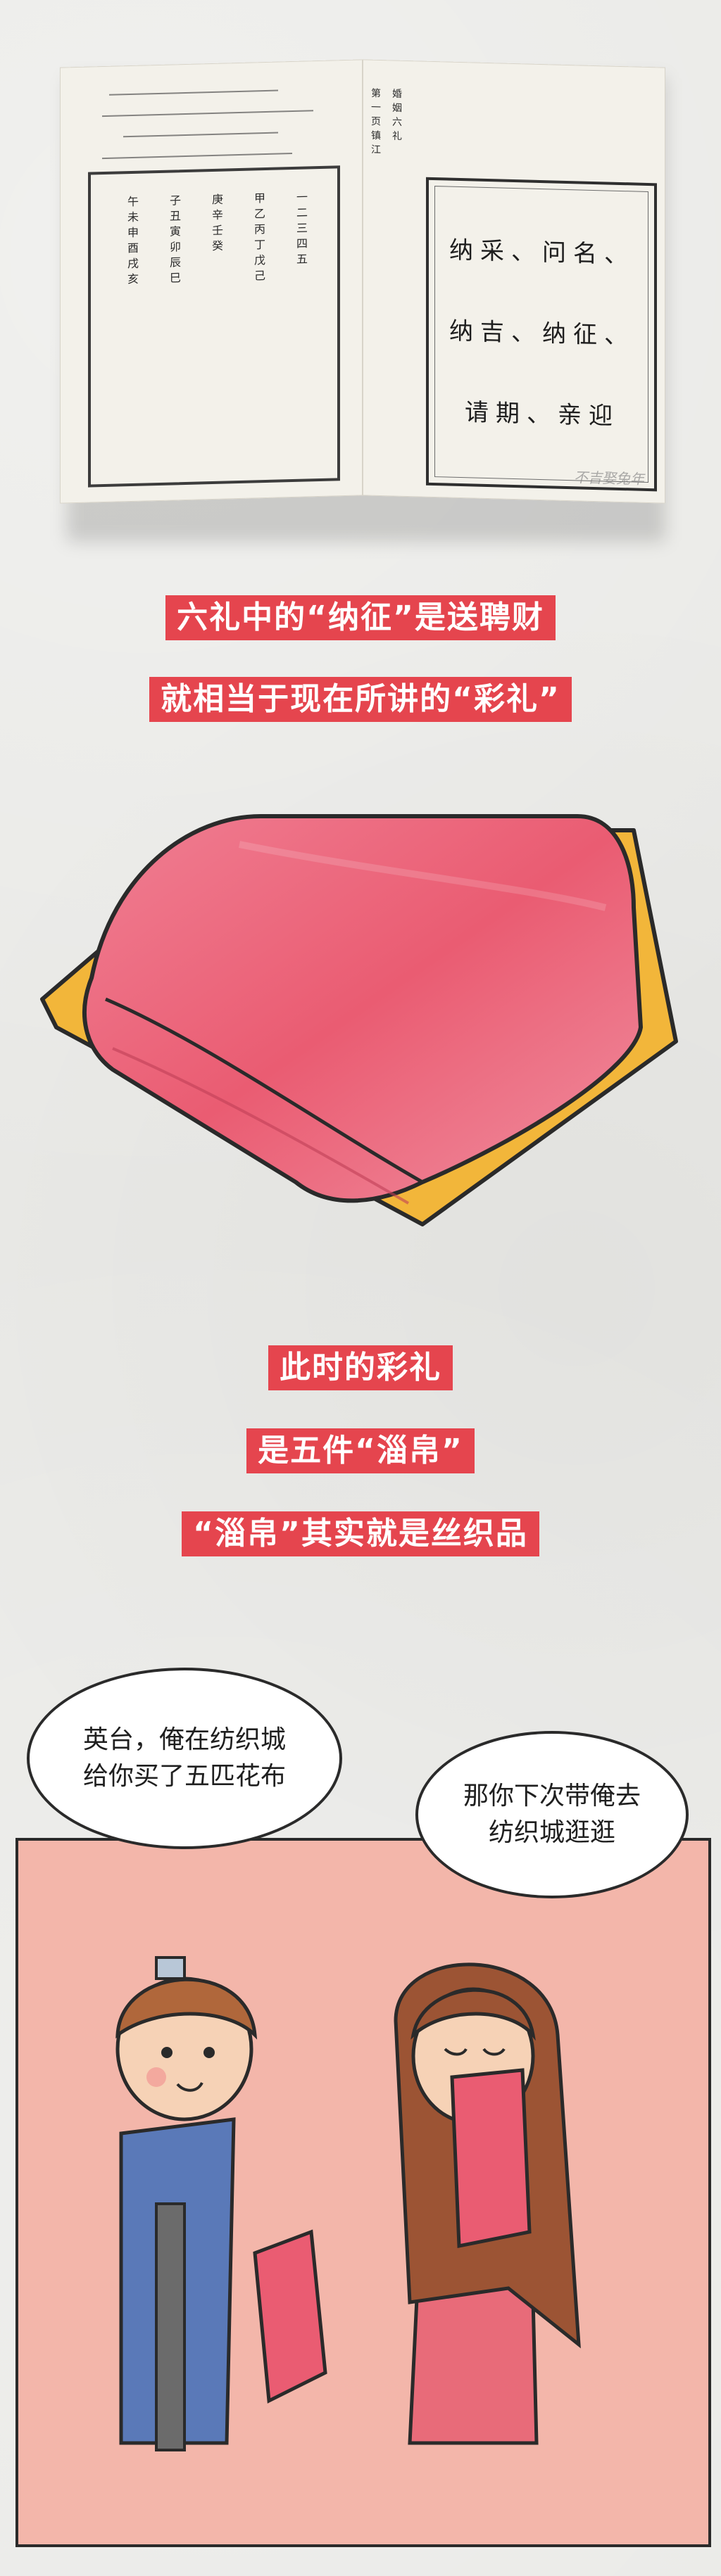 The height and width of the screenshot is (2576, 721). Describe the element at coordinates (258, 238) in the screenshot. I see `vertical-note-column: 甲乙丙丁戊己` at that location.